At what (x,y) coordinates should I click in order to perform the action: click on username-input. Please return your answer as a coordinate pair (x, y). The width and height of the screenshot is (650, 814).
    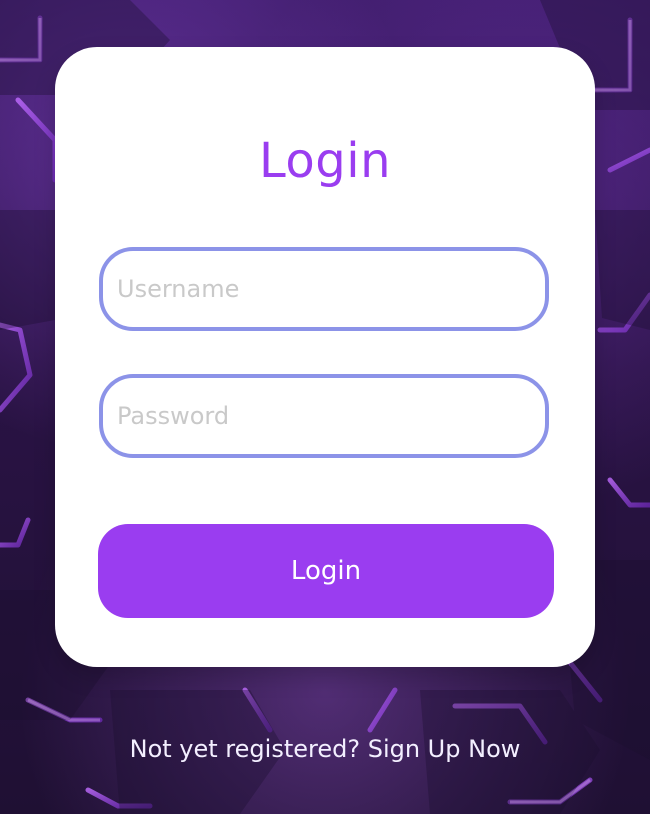
    Looking at the image, I should click on (324, 289).